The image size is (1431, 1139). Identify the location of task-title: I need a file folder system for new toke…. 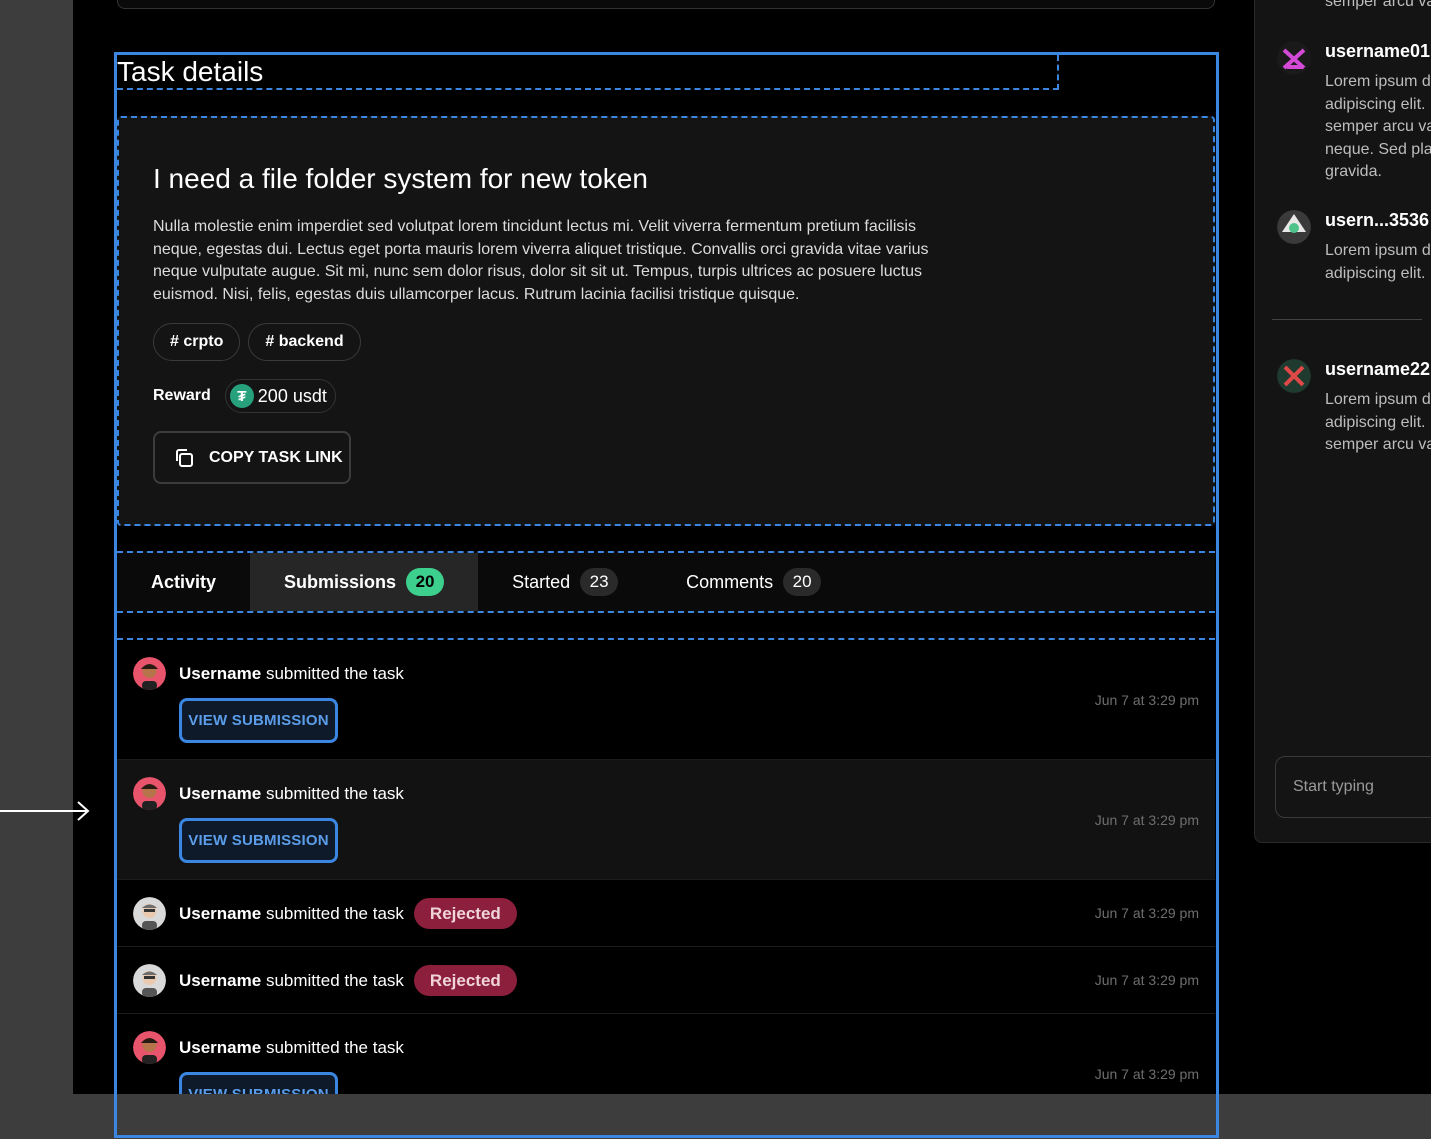
(400, 178).